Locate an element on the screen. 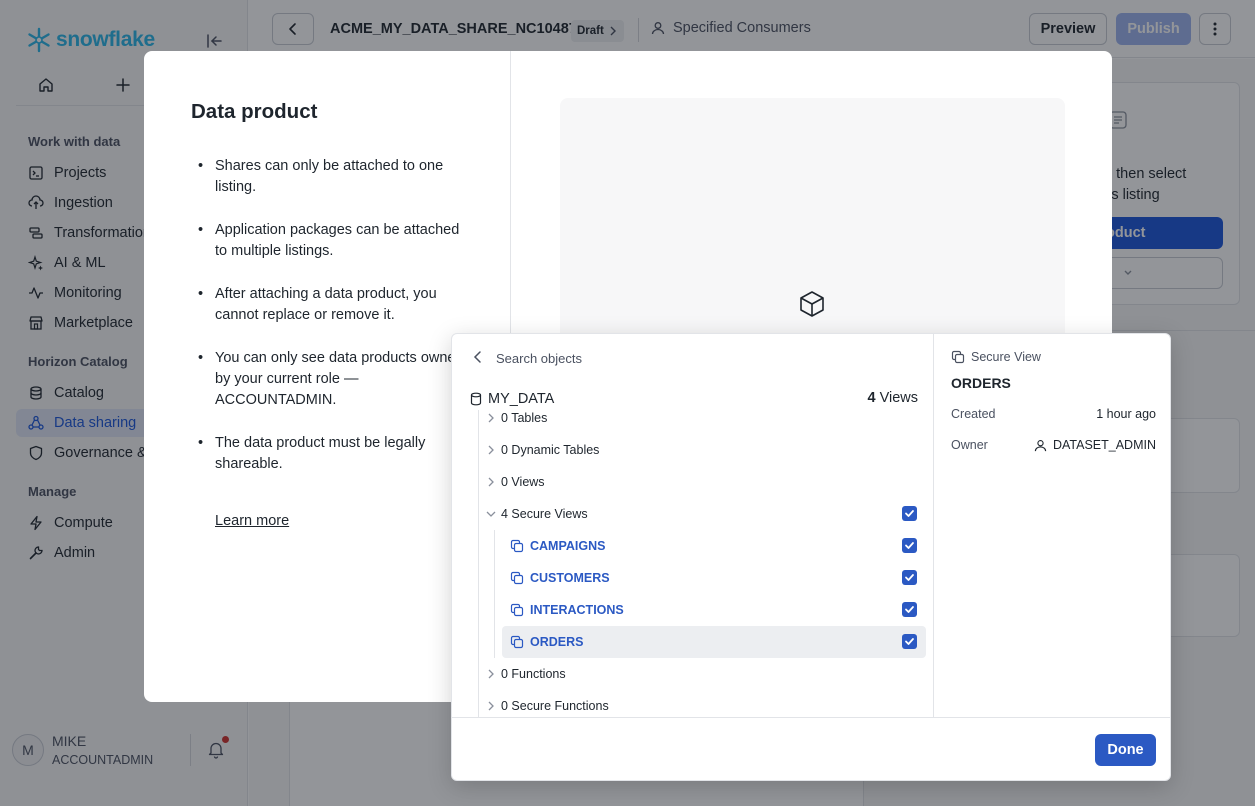  modal-title: Data product is located at coordinates (254, 111).